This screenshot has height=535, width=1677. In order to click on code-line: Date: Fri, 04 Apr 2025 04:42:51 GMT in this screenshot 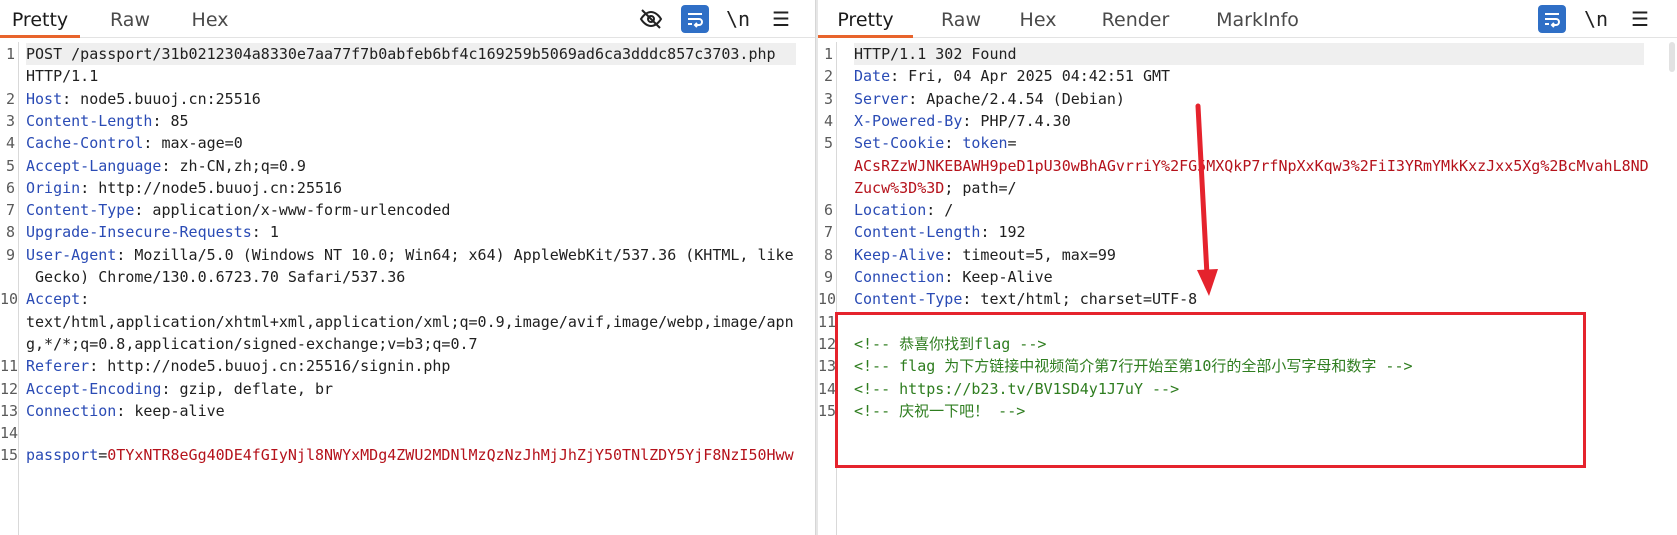, I will do `click(1249, 76)`.